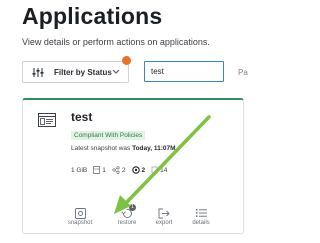 This screenshot has width=320, height=243. I want to click on stat-resources: 14, so click(159, 170).